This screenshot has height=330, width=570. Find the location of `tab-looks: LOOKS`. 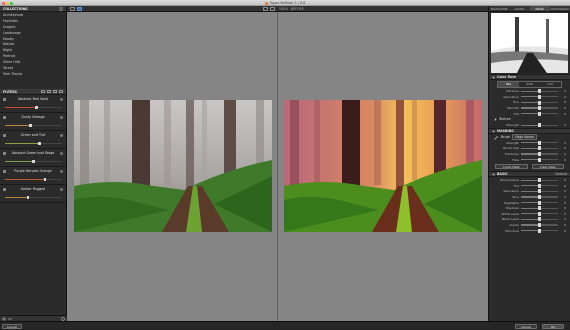

tab-looks: LOOKS is located at coordinates (519, 8).